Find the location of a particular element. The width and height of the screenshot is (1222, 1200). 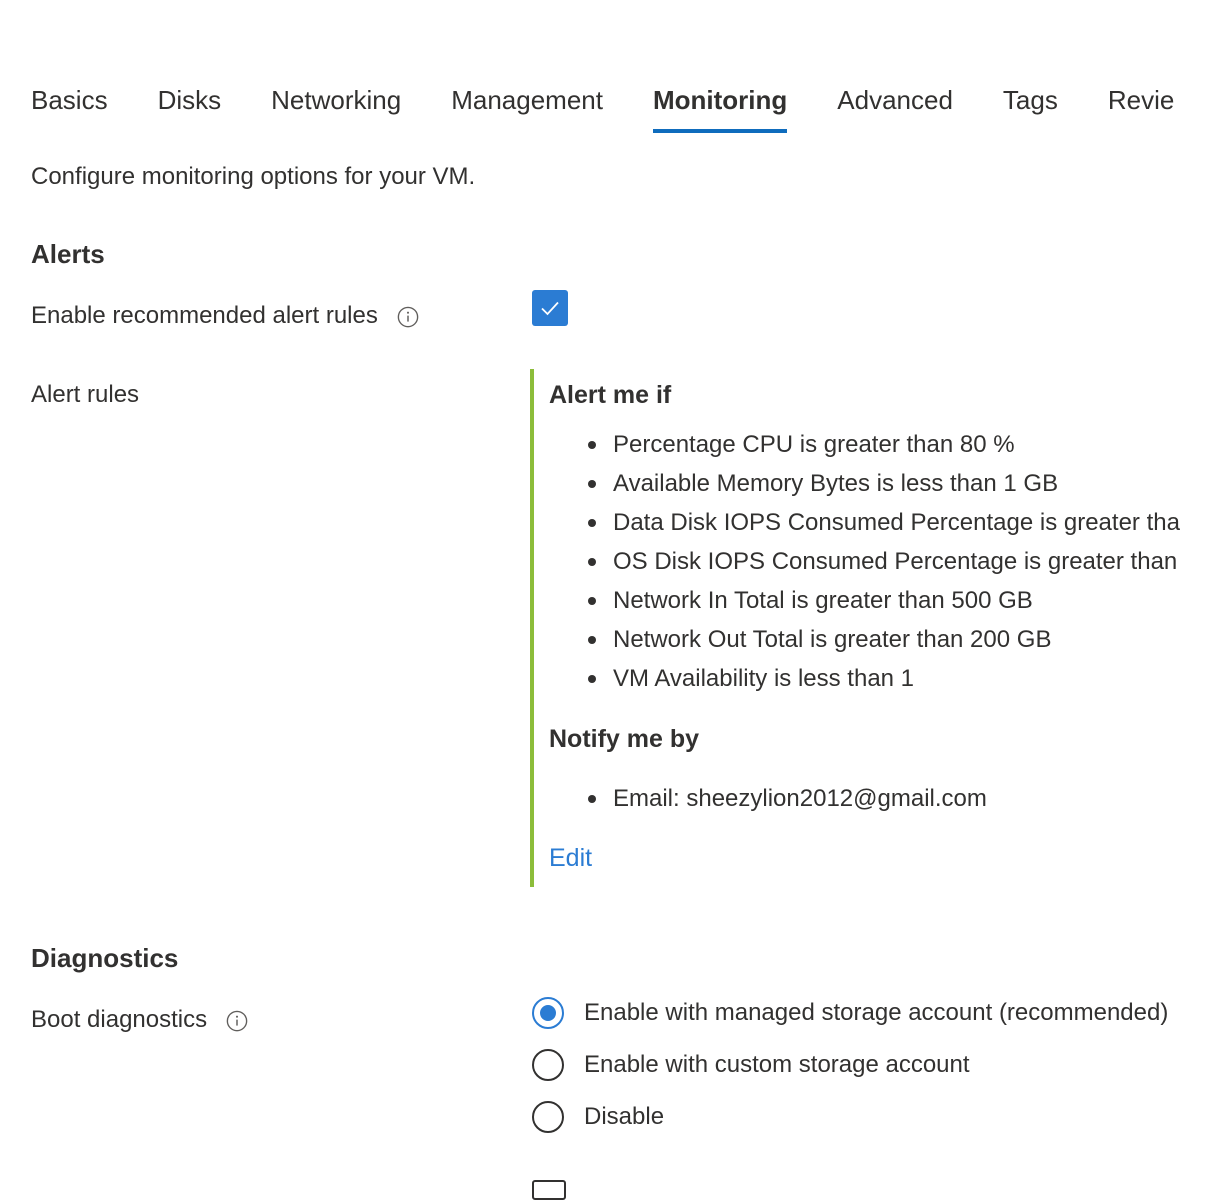

tab-networking: Networking is located at coordinates (336, 108).